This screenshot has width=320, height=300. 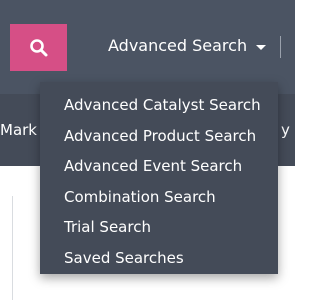 What do you see at coordinates (159, 105) in the screenshot?
I see `dropdown-item-advanced-catalyst-search: Advanced Catalyst Search` at bounding box center [159, 105].